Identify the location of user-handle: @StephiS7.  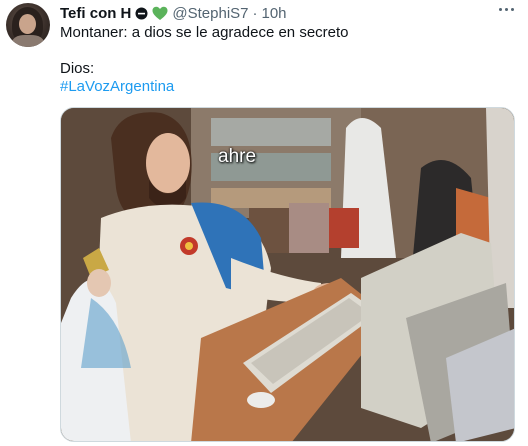
(210, 13).